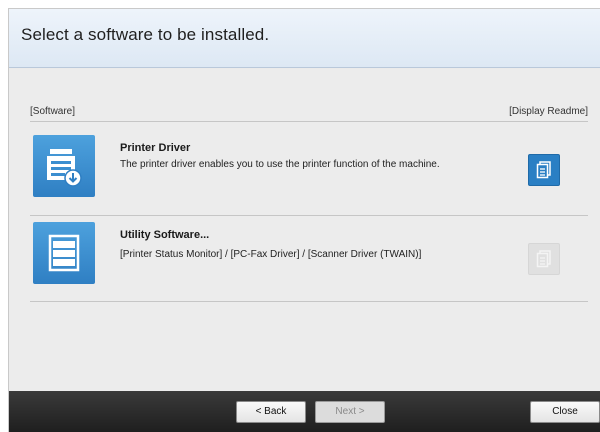 The height and width of the screenshot is (432, 600). I want to click on back-button: < Back, so click(271, 412).